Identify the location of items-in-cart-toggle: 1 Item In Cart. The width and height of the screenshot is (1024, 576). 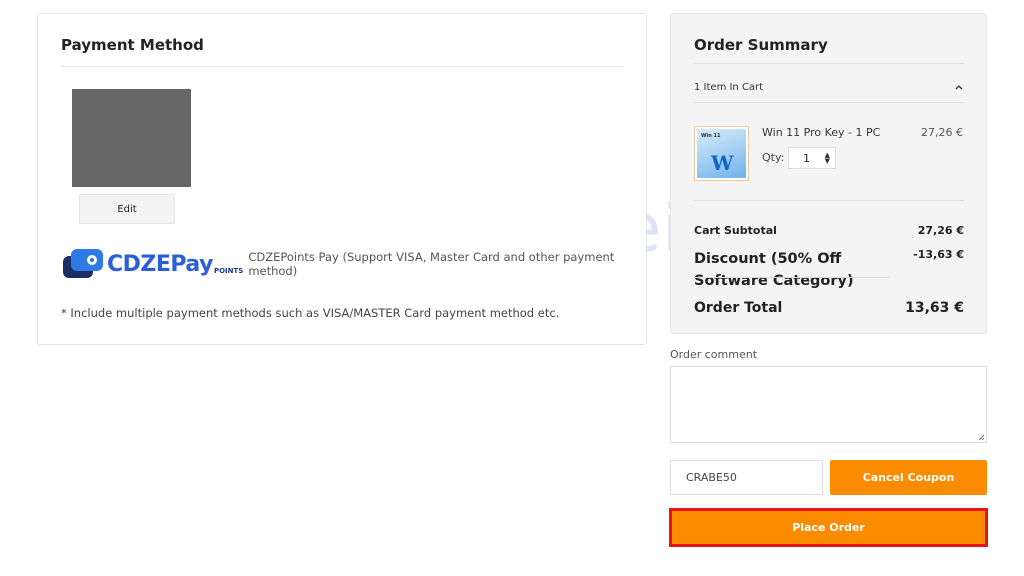
(829, 87).